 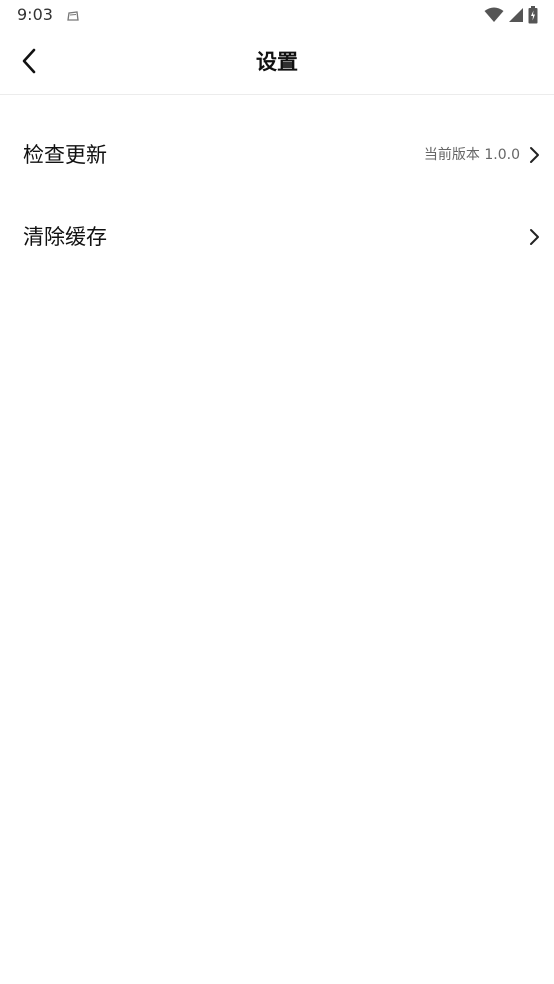 I want to click on page-title: 设置, so click(x=277, y=62).